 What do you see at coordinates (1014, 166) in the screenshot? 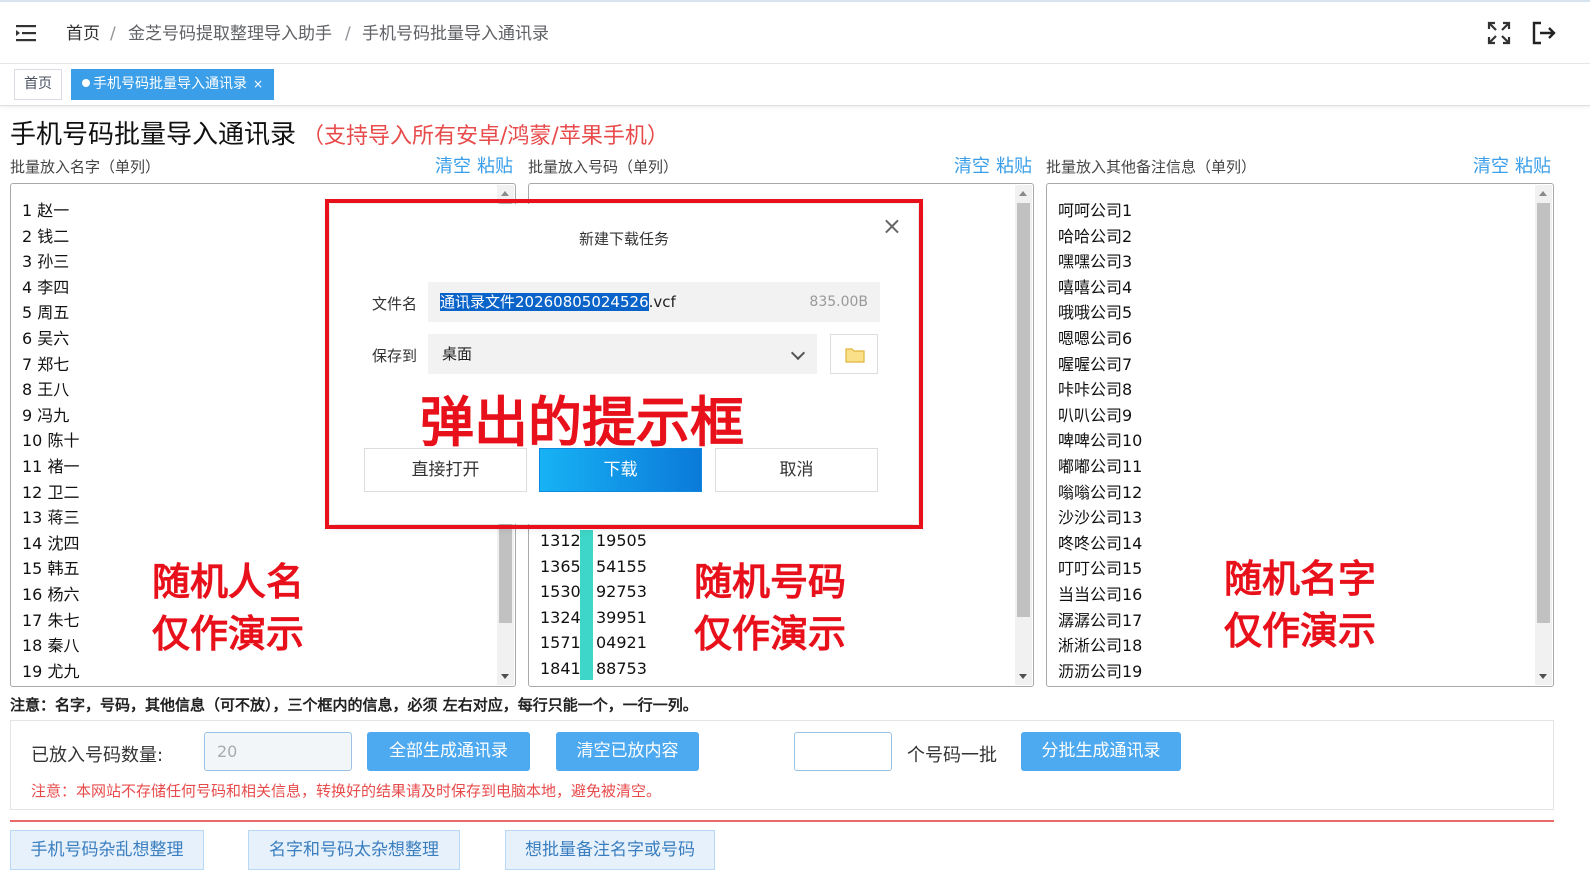
I see `phones-paste-button: 粘贴` at bounding box center [1014, 166].